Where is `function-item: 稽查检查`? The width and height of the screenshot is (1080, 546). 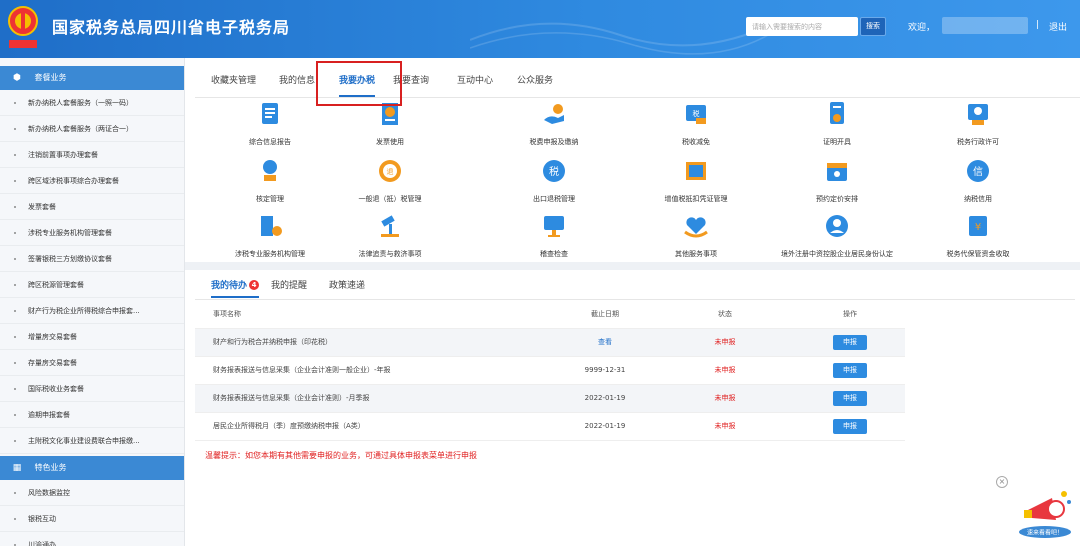 function-item: 稽查检查 is located at coordinates (554, 237).